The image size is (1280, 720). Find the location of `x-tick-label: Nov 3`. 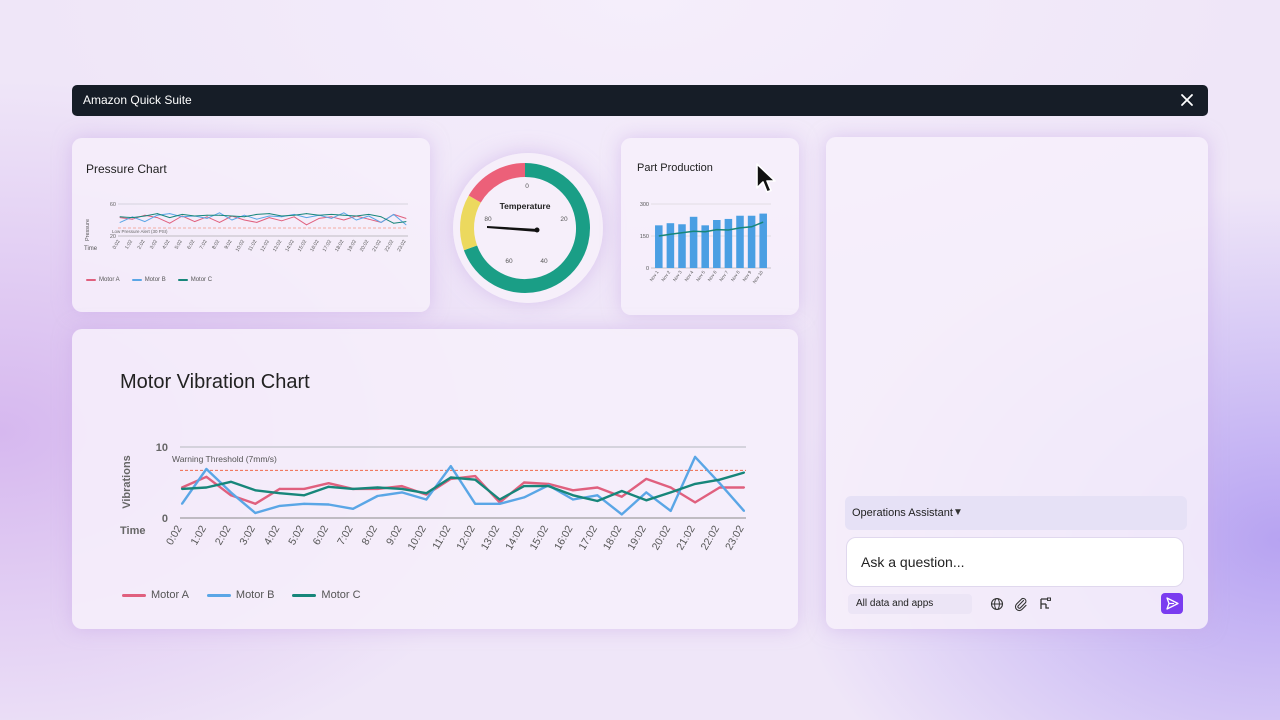

x-tick-label: Nov 3 is located at coordinates (677, 275).